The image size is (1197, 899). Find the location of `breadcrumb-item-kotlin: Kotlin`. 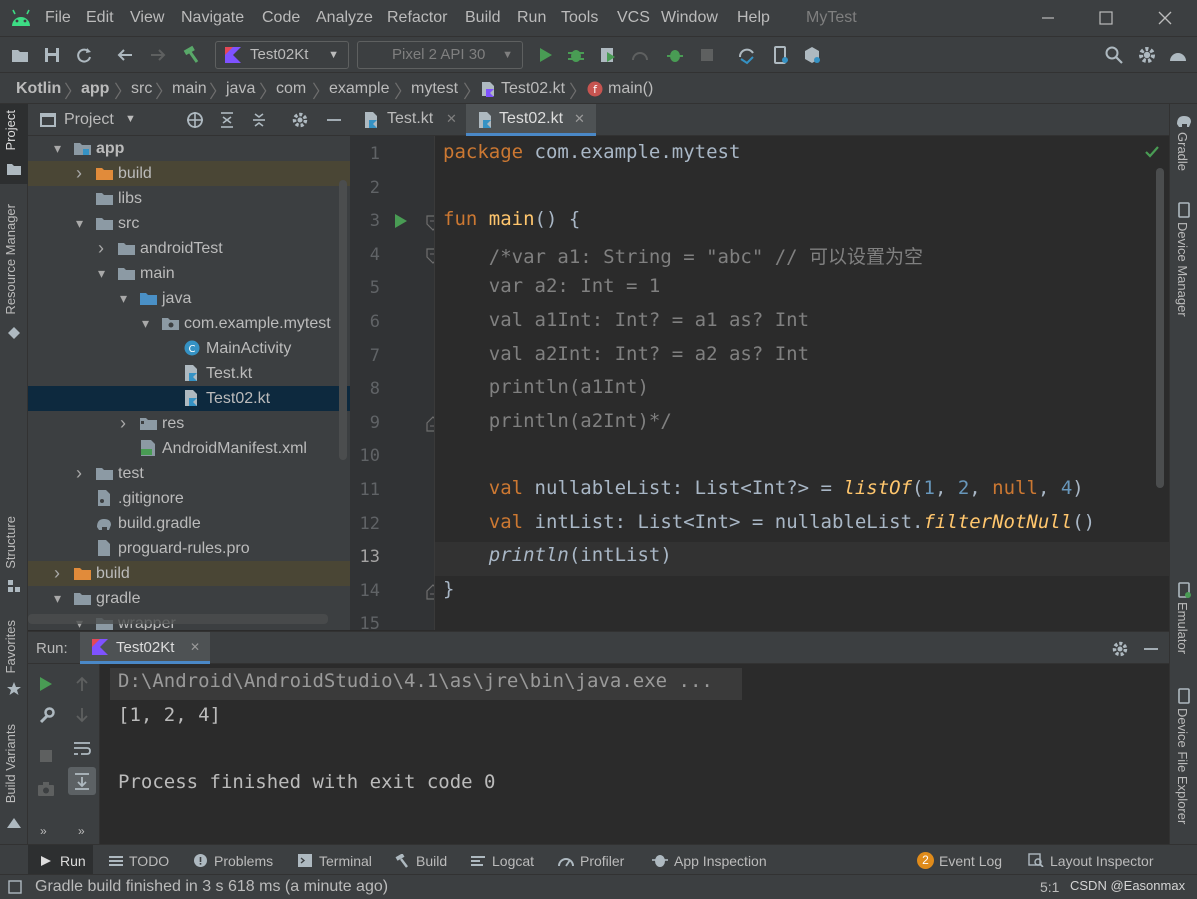

breadcrumb-item-kotlin: Kotlin is located at coordinates (38, 89).